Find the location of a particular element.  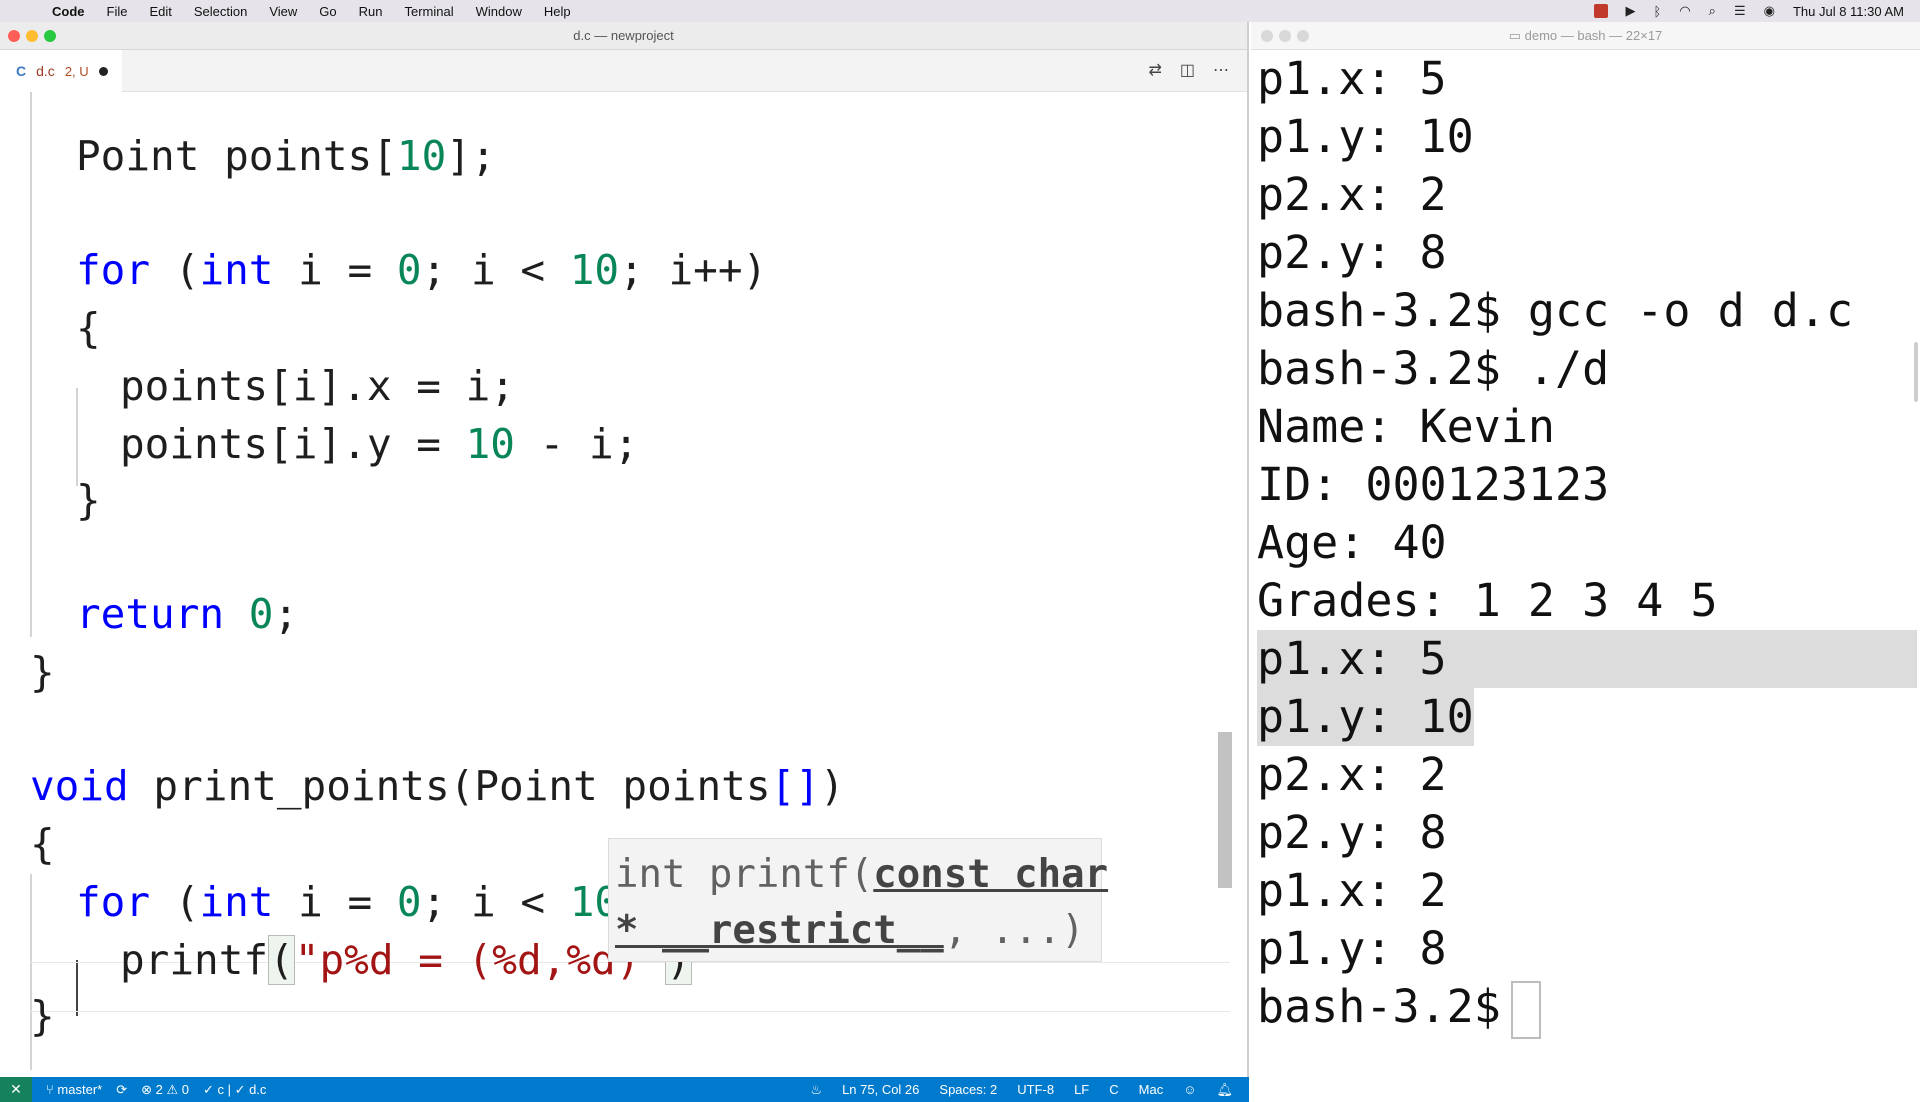

menu-clock: Thu Jul 8 11:30 AM is located at coordinates (1848, 11).